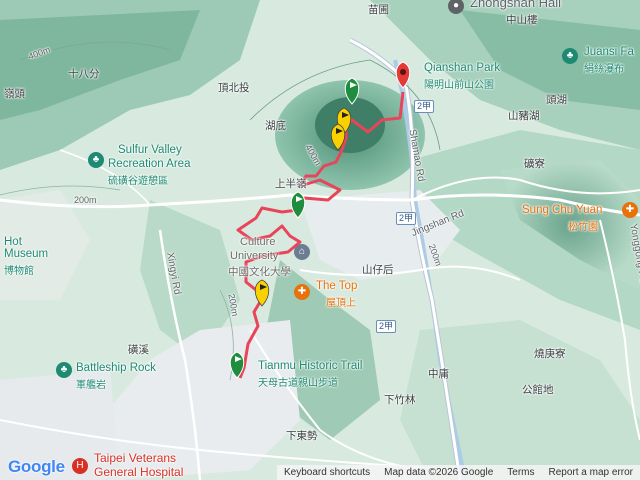 The height and width of the screenshot is (480, 640). What do you see at coordinates (237, 365) in the screenshot?
I see `start-flag-green-icon` at bounding box center [237, 365].